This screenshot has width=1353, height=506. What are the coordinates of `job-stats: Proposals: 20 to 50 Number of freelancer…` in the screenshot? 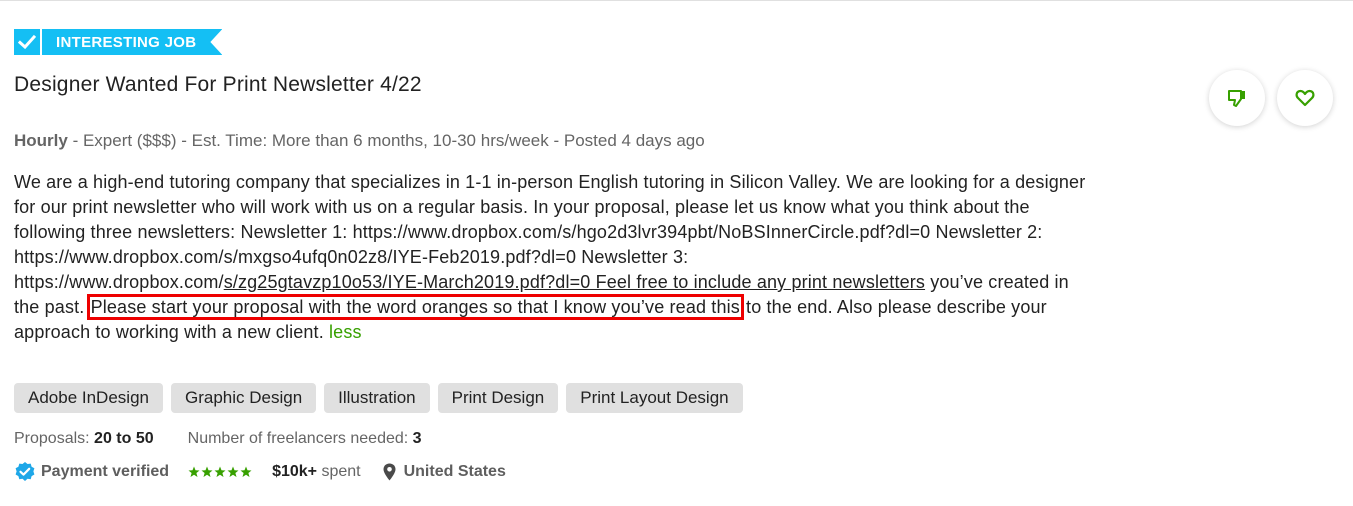 It's located at (218, 439).